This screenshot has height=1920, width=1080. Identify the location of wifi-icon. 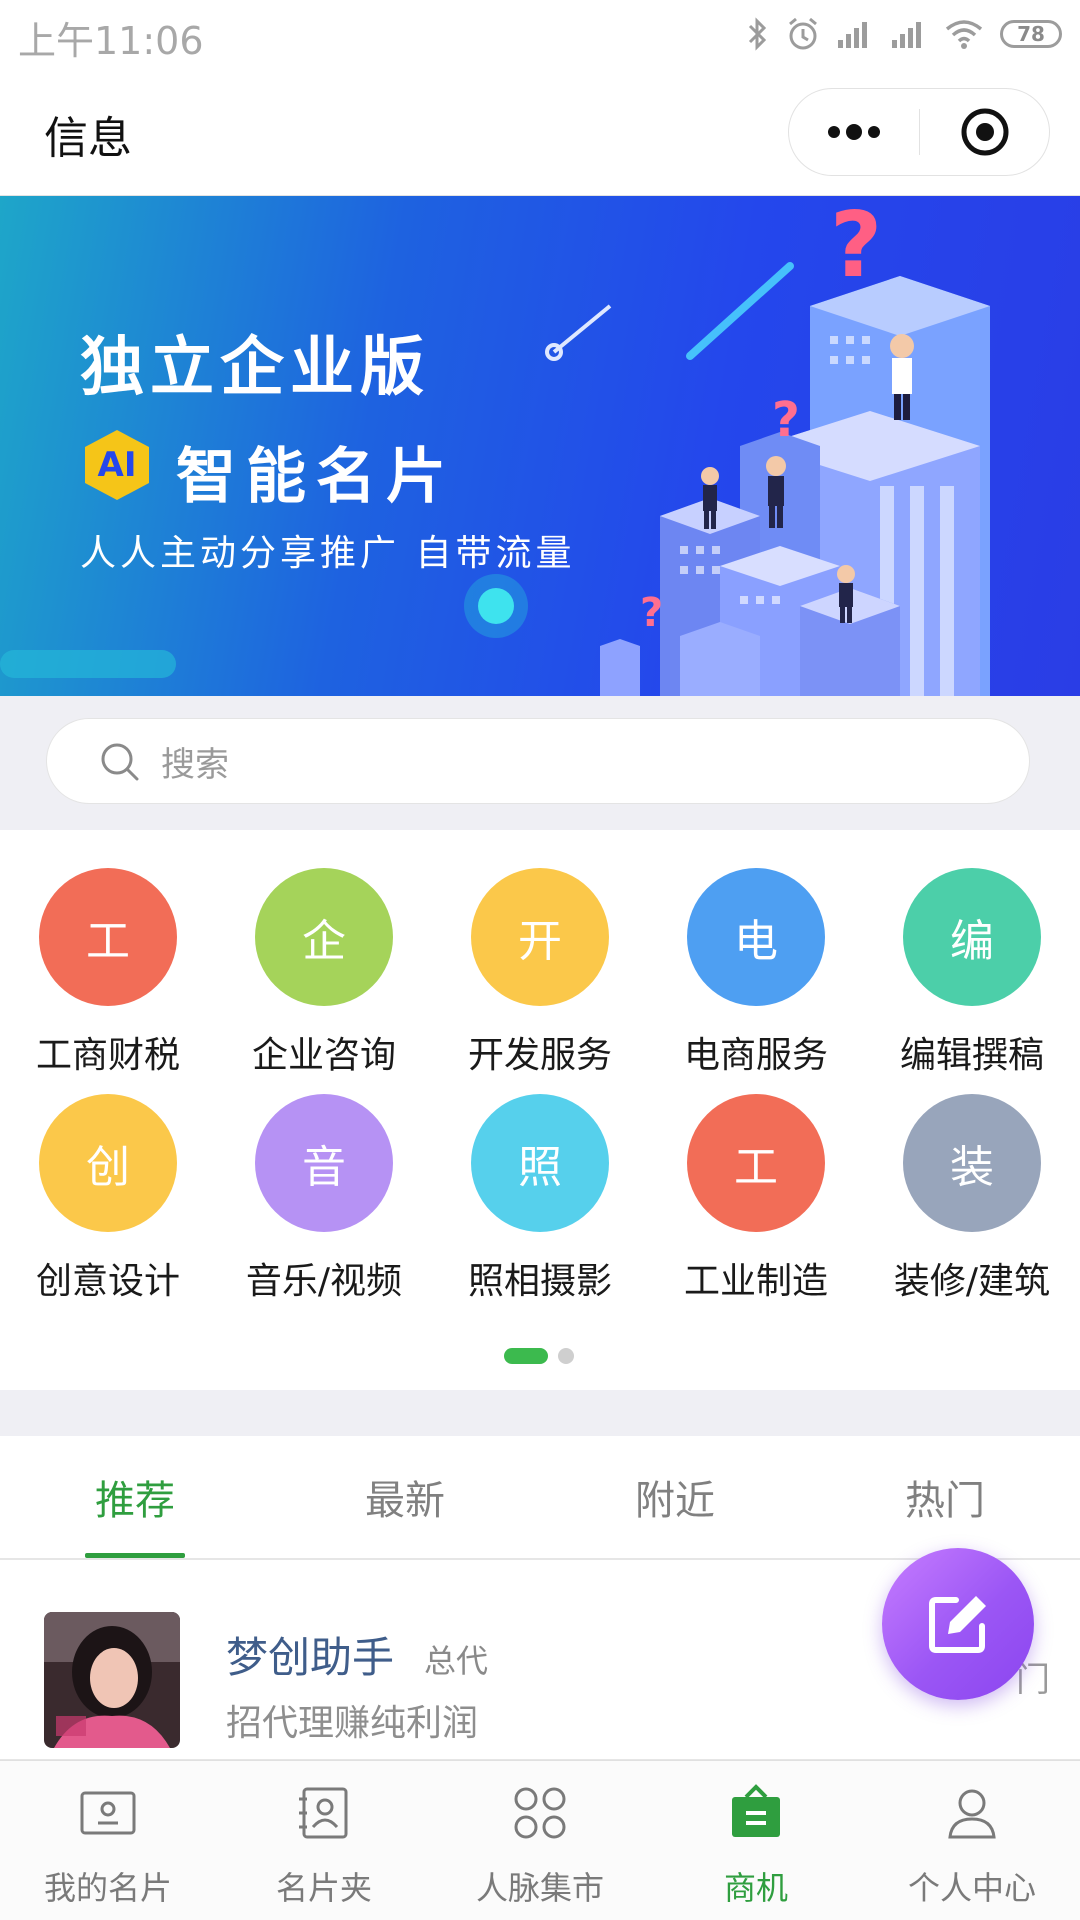
(964, 34).